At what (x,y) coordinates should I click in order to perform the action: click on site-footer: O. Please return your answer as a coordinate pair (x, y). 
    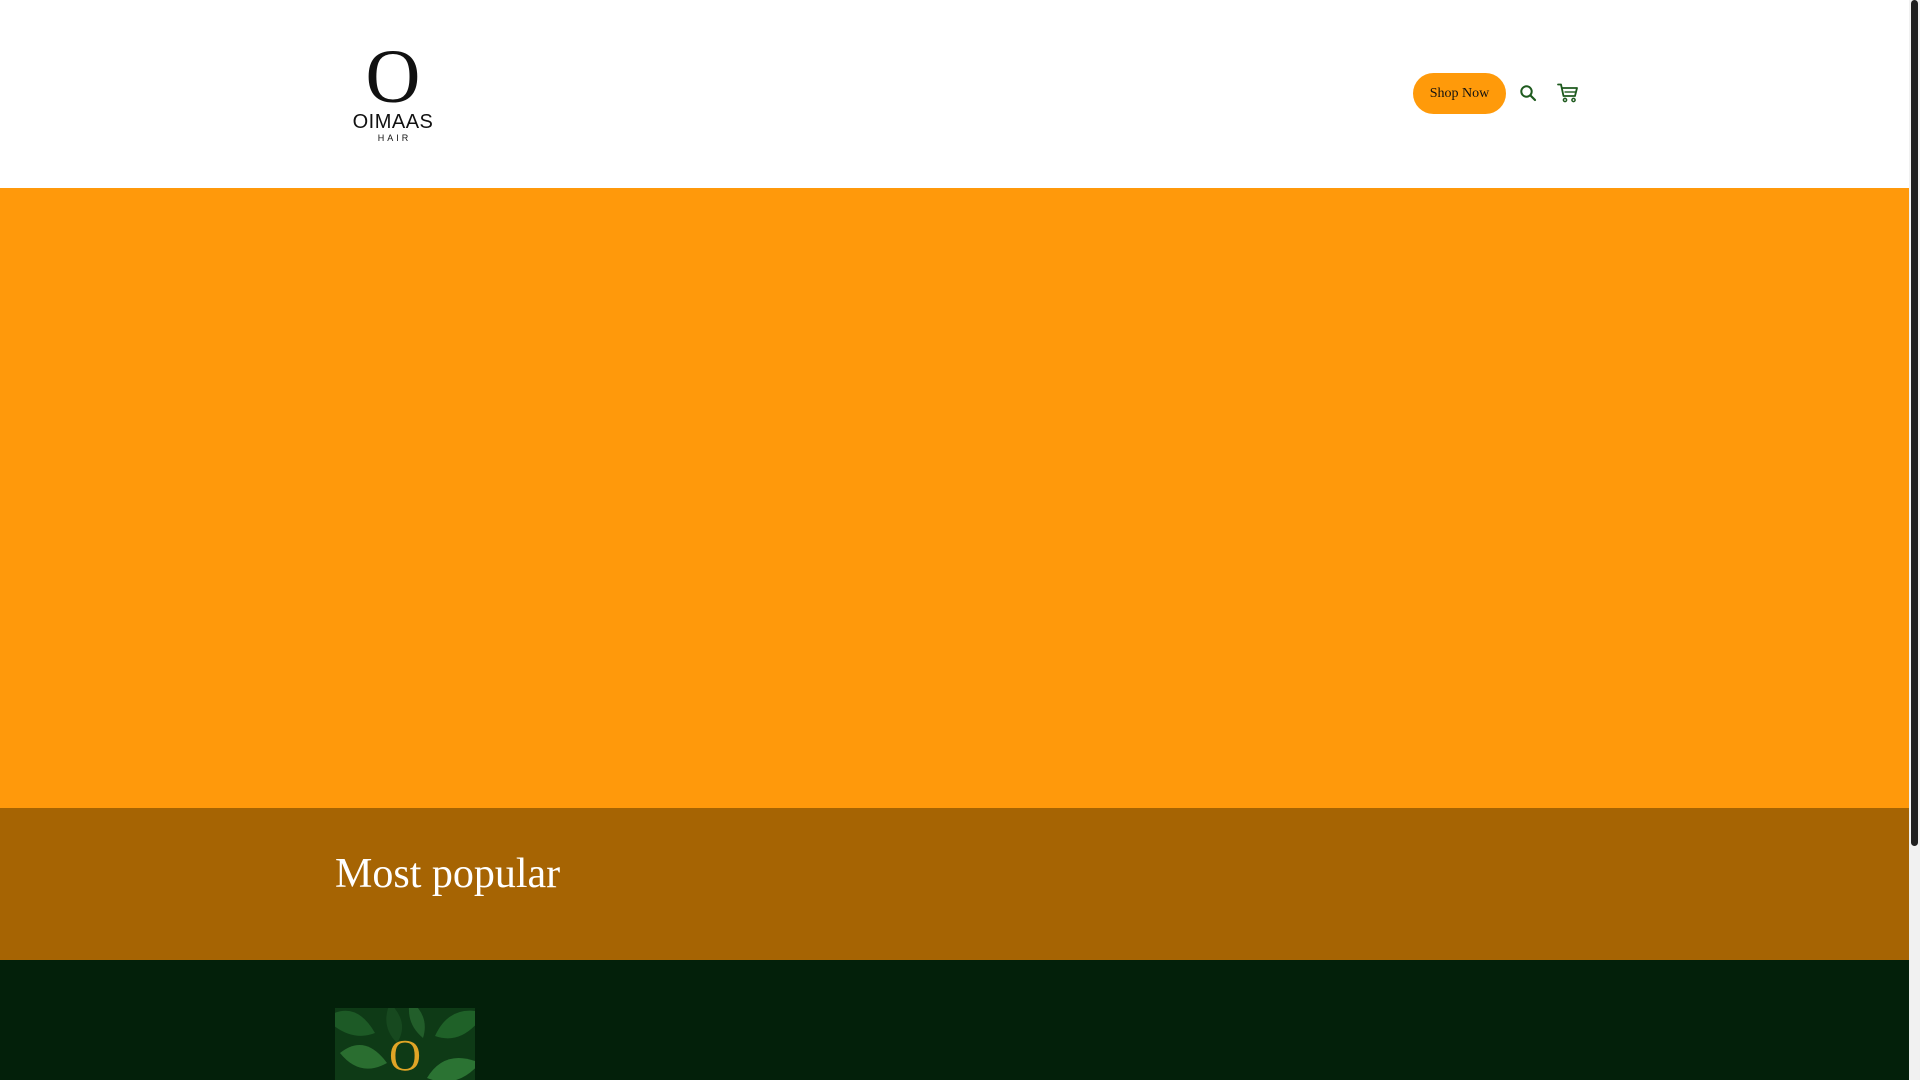
    Looking at the image, I should click on (954, 1020).